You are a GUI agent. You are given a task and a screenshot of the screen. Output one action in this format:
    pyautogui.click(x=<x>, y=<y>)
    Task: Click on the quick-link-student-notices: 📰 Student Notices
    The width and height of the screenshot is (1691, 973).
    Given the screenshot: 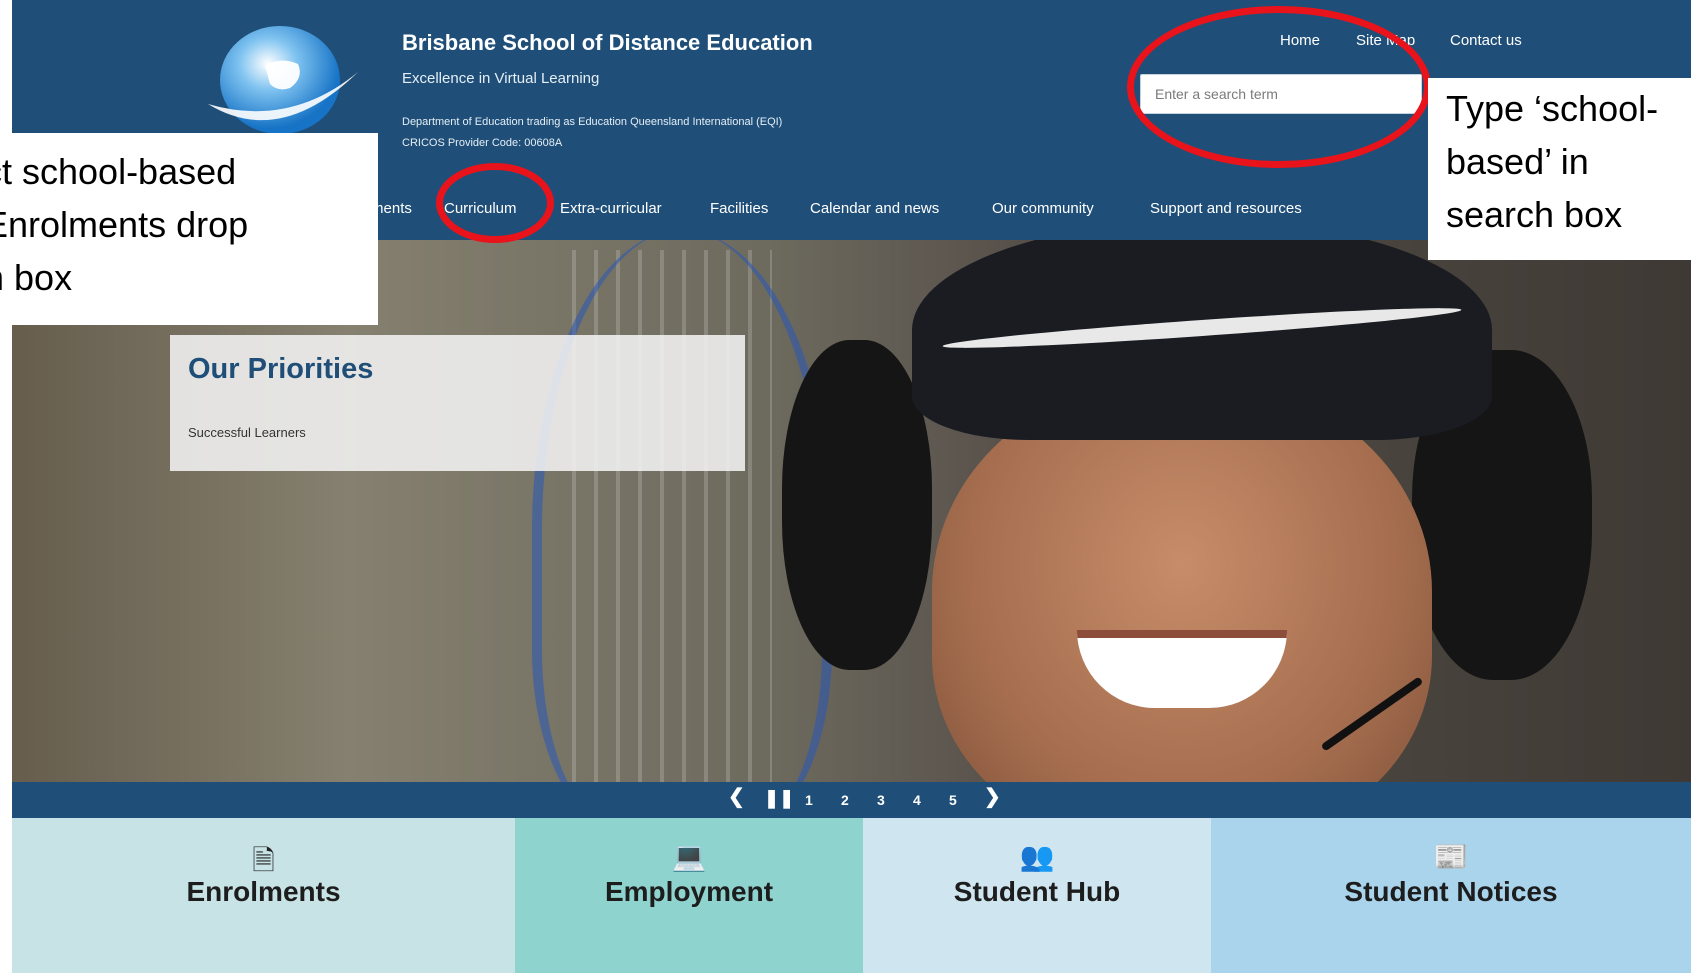 What is the action you would take?
    pyautogui.click(x=1451, y=895)
    